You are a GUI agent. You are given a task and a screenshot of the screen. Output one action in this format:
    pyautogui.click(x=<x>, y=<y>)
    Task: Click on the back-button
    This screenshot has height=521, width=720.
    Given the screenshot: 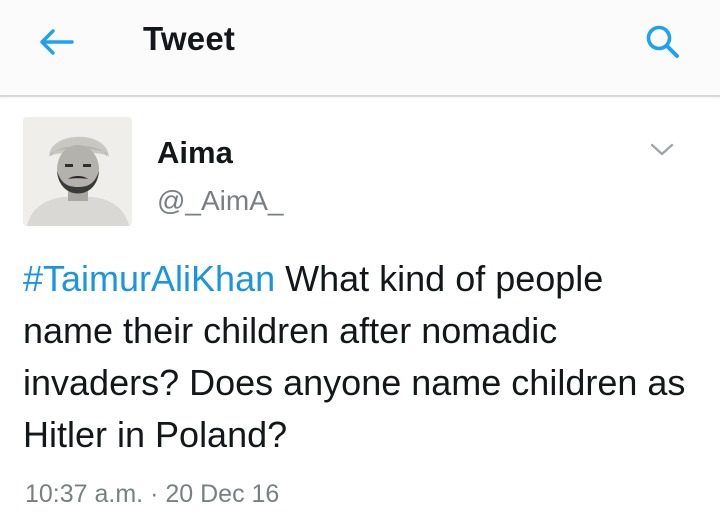 What is the action you would take?
    pyautogui.click(x=56, y=42)
    